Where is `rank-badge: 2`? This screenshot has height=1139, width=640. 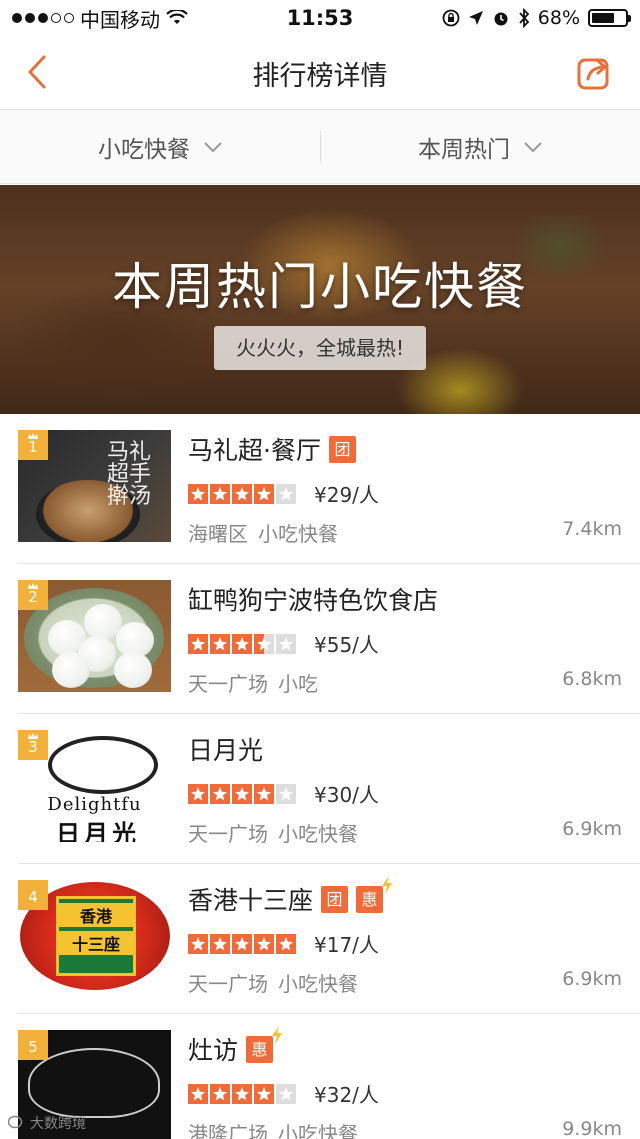 rank-badge: 2 is located at coordinates (33, 595).